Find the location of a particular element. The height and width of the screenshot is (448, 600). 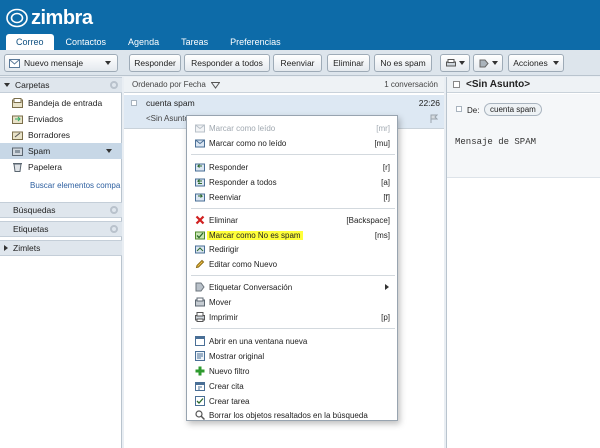

tab-correo: Correo is located at coordinates (30, 42).